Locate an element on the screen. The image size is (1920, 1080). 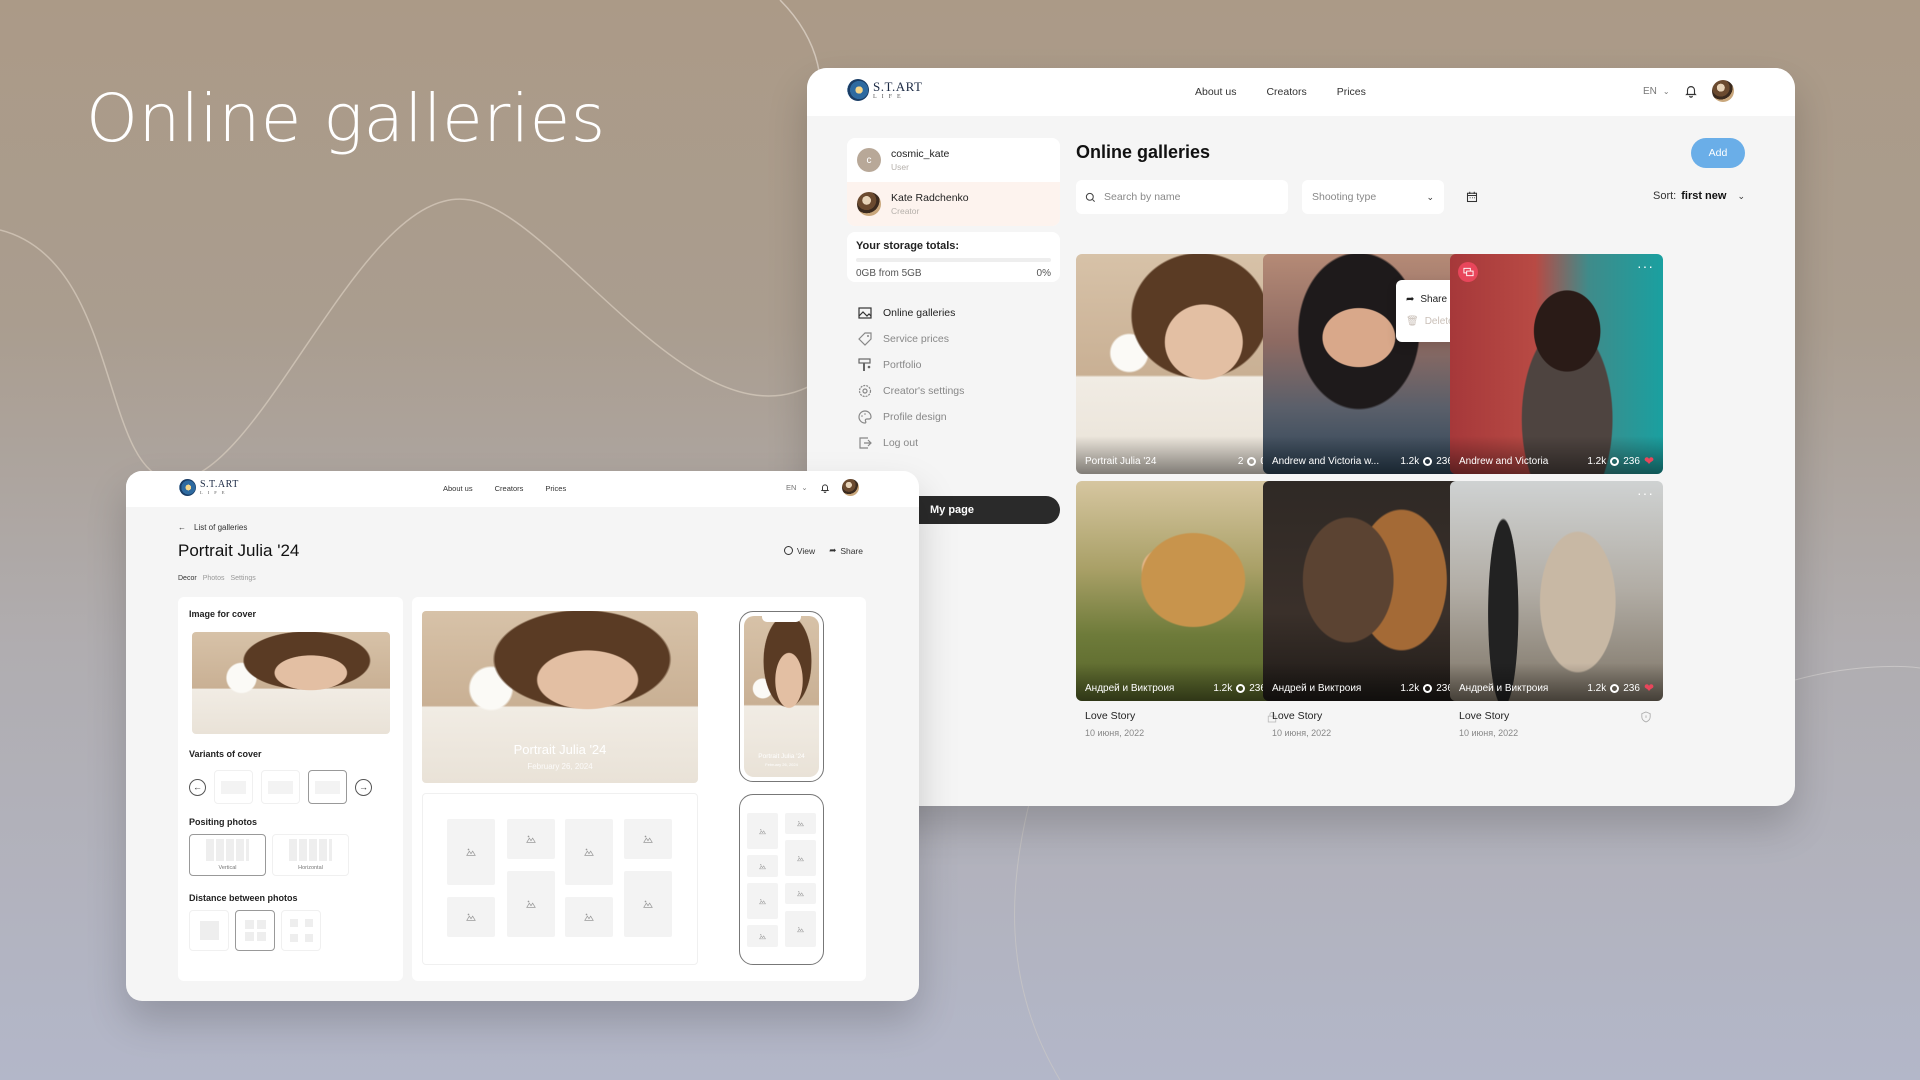
search-icon is located at coordinates (1090, 197).